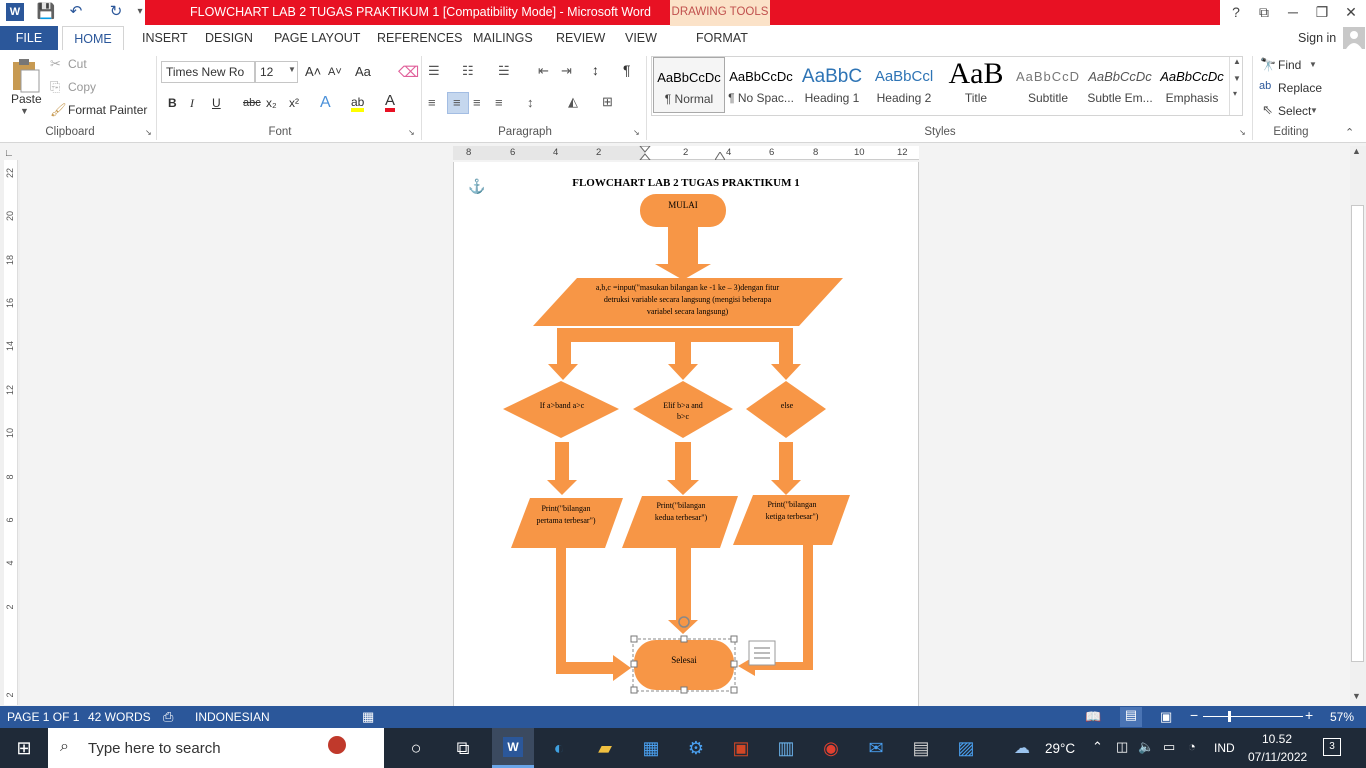 The height and width of the screenshot is (768, 1366). I want to click on volume-icon: 🔈, so click(1146, 747).